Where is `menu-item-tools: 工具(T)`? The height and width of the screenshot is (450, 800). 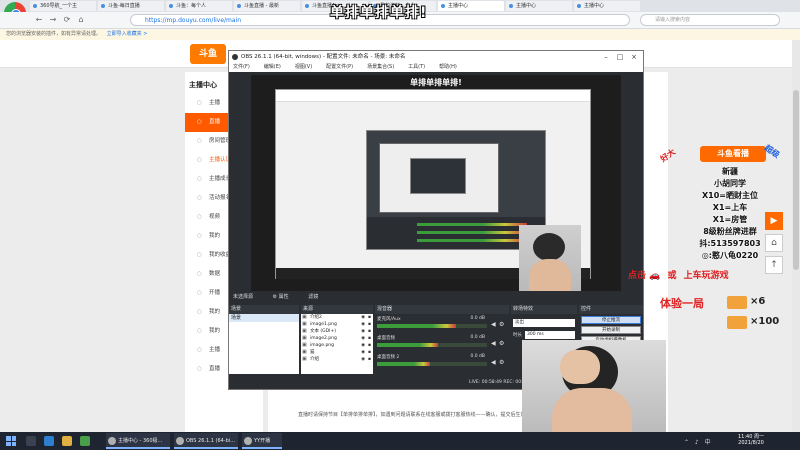
menu-item-tools: 工具(T) is located at coordinates (416, 67).